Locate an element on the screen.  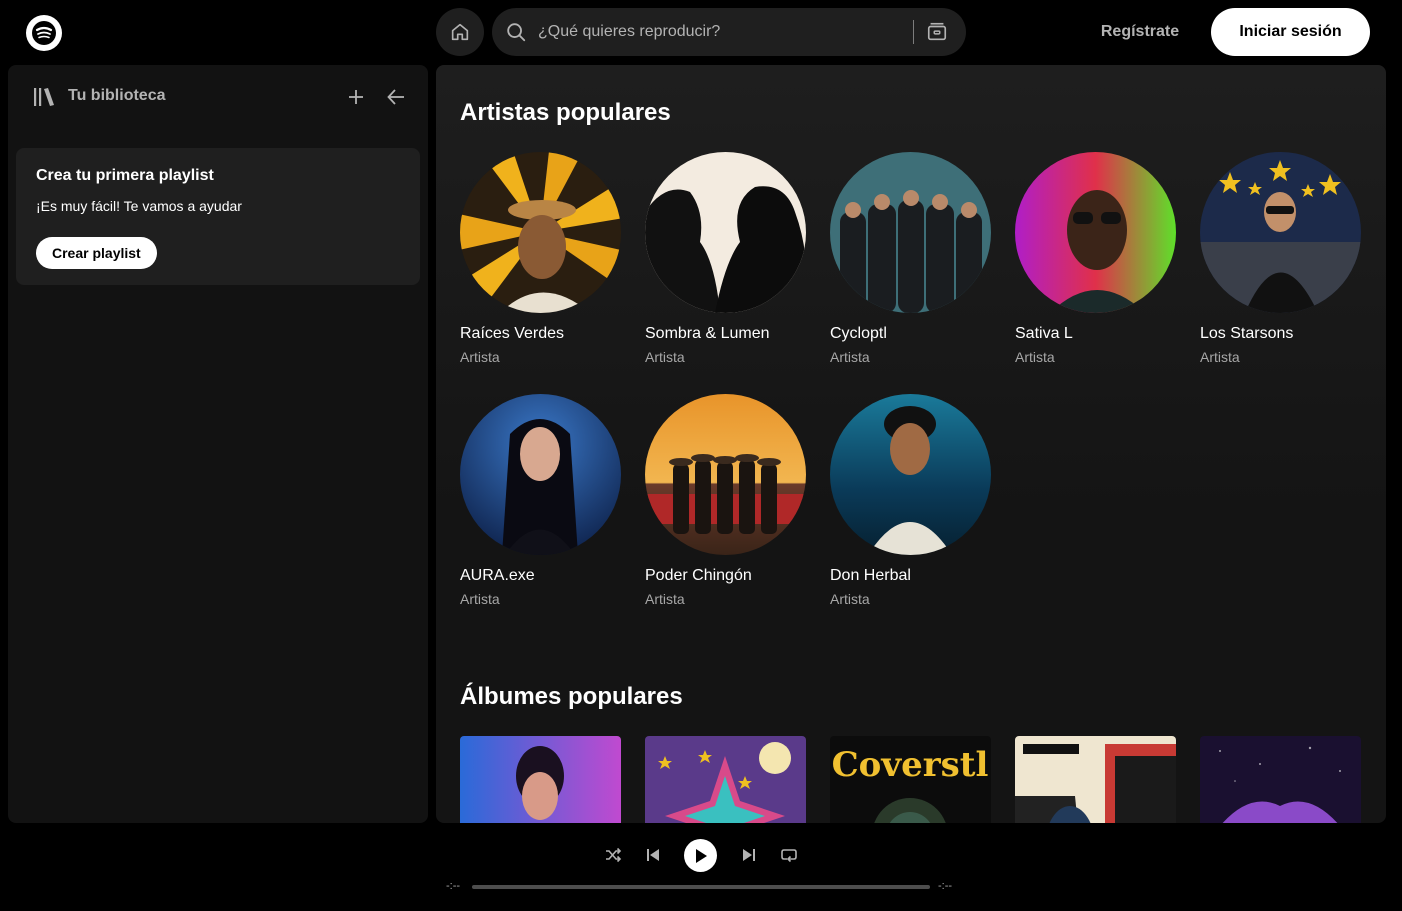
arrow-left-icon is located at coordinates (396, 97).